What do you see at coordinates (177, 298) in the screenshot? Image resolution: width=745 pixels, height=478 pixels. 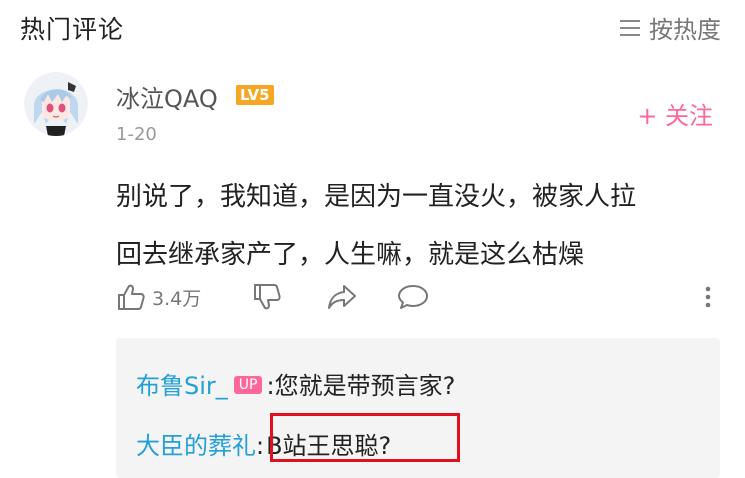 I see `like-count: 3.4万` at bounding box center [177, 298].